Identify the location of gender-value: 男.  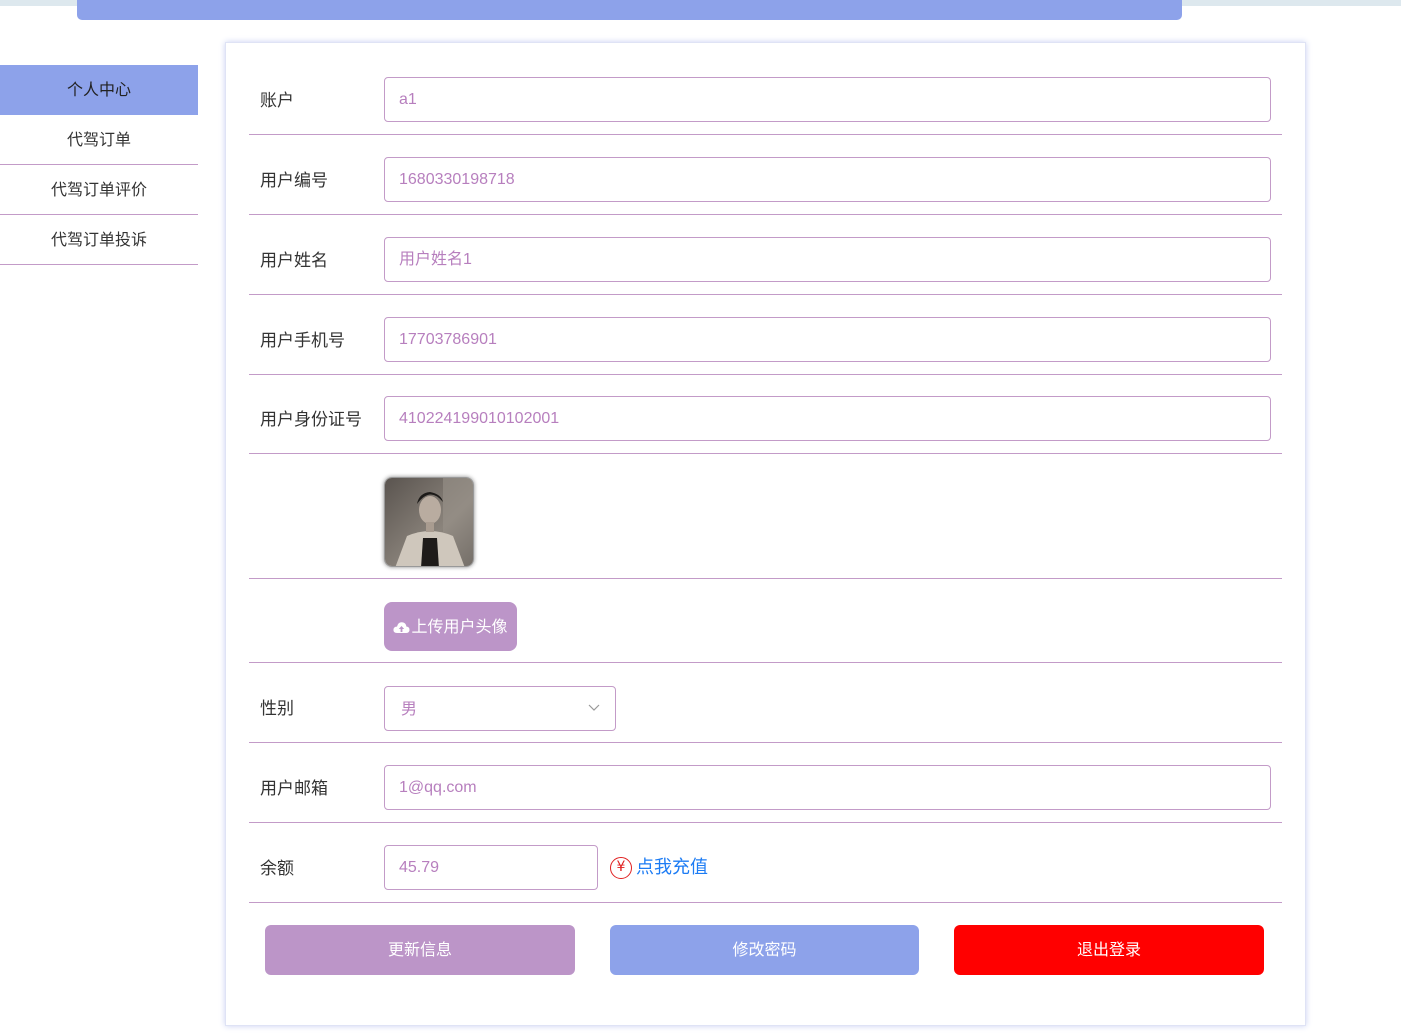
(409, 708).